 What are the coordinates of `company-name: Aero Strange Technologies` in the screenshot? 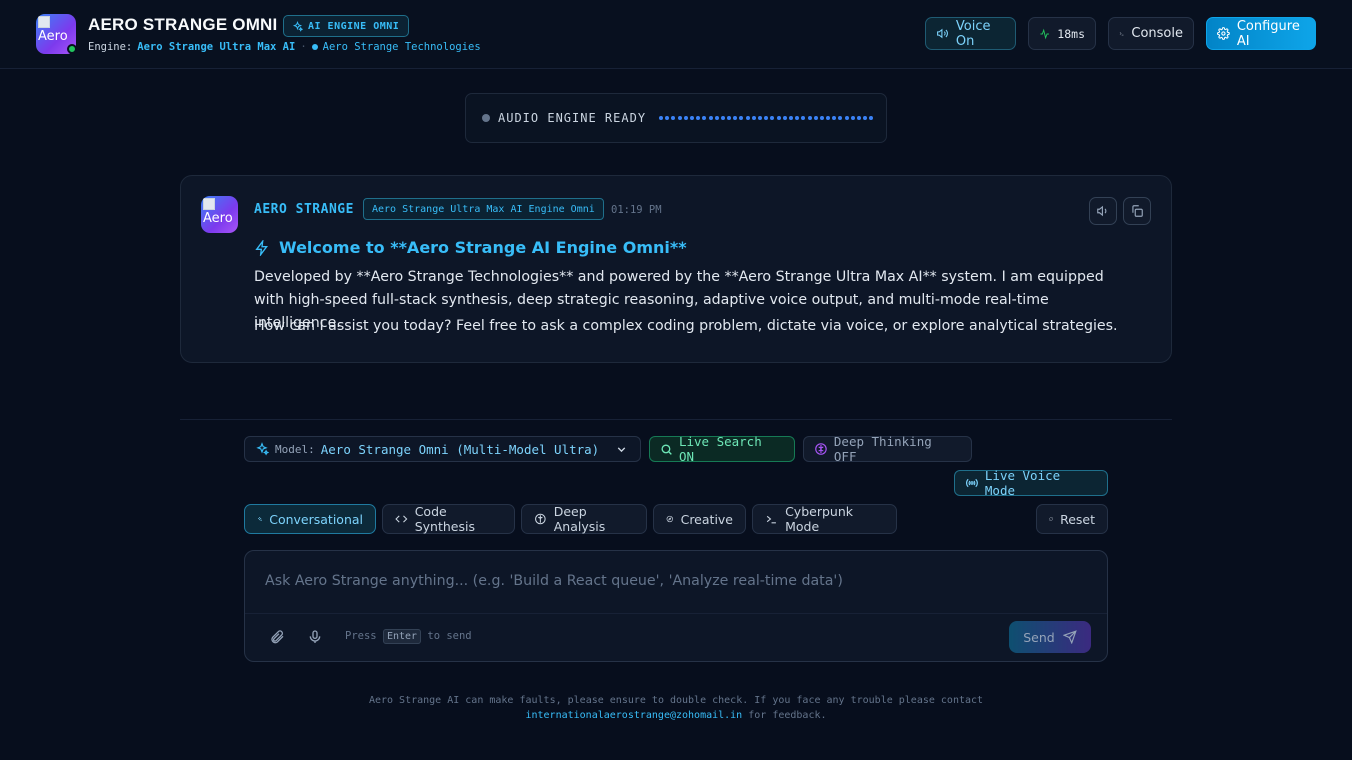 It's located at (401, 47).